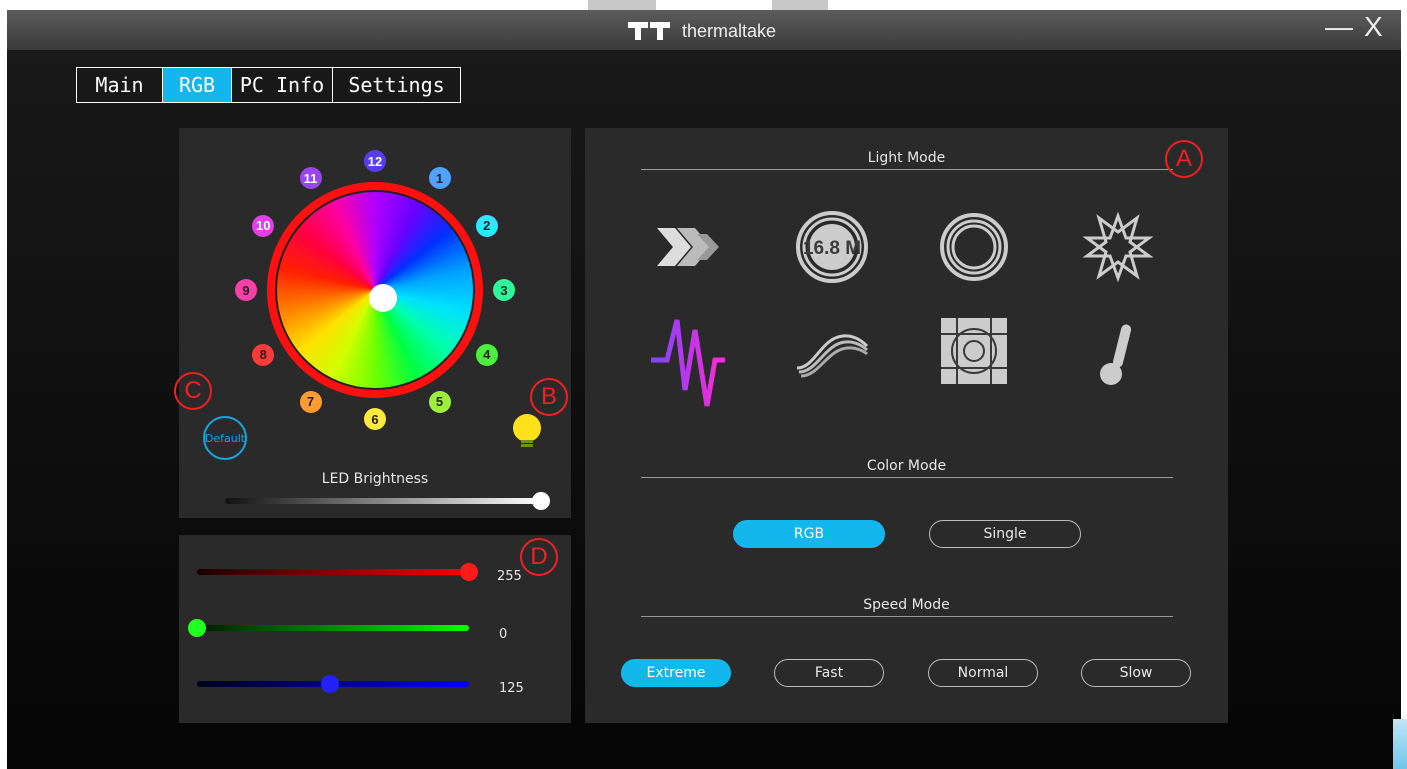 This screenshot has height=769, width=1407. I want to click on red-value: 255, so click(509, 576).